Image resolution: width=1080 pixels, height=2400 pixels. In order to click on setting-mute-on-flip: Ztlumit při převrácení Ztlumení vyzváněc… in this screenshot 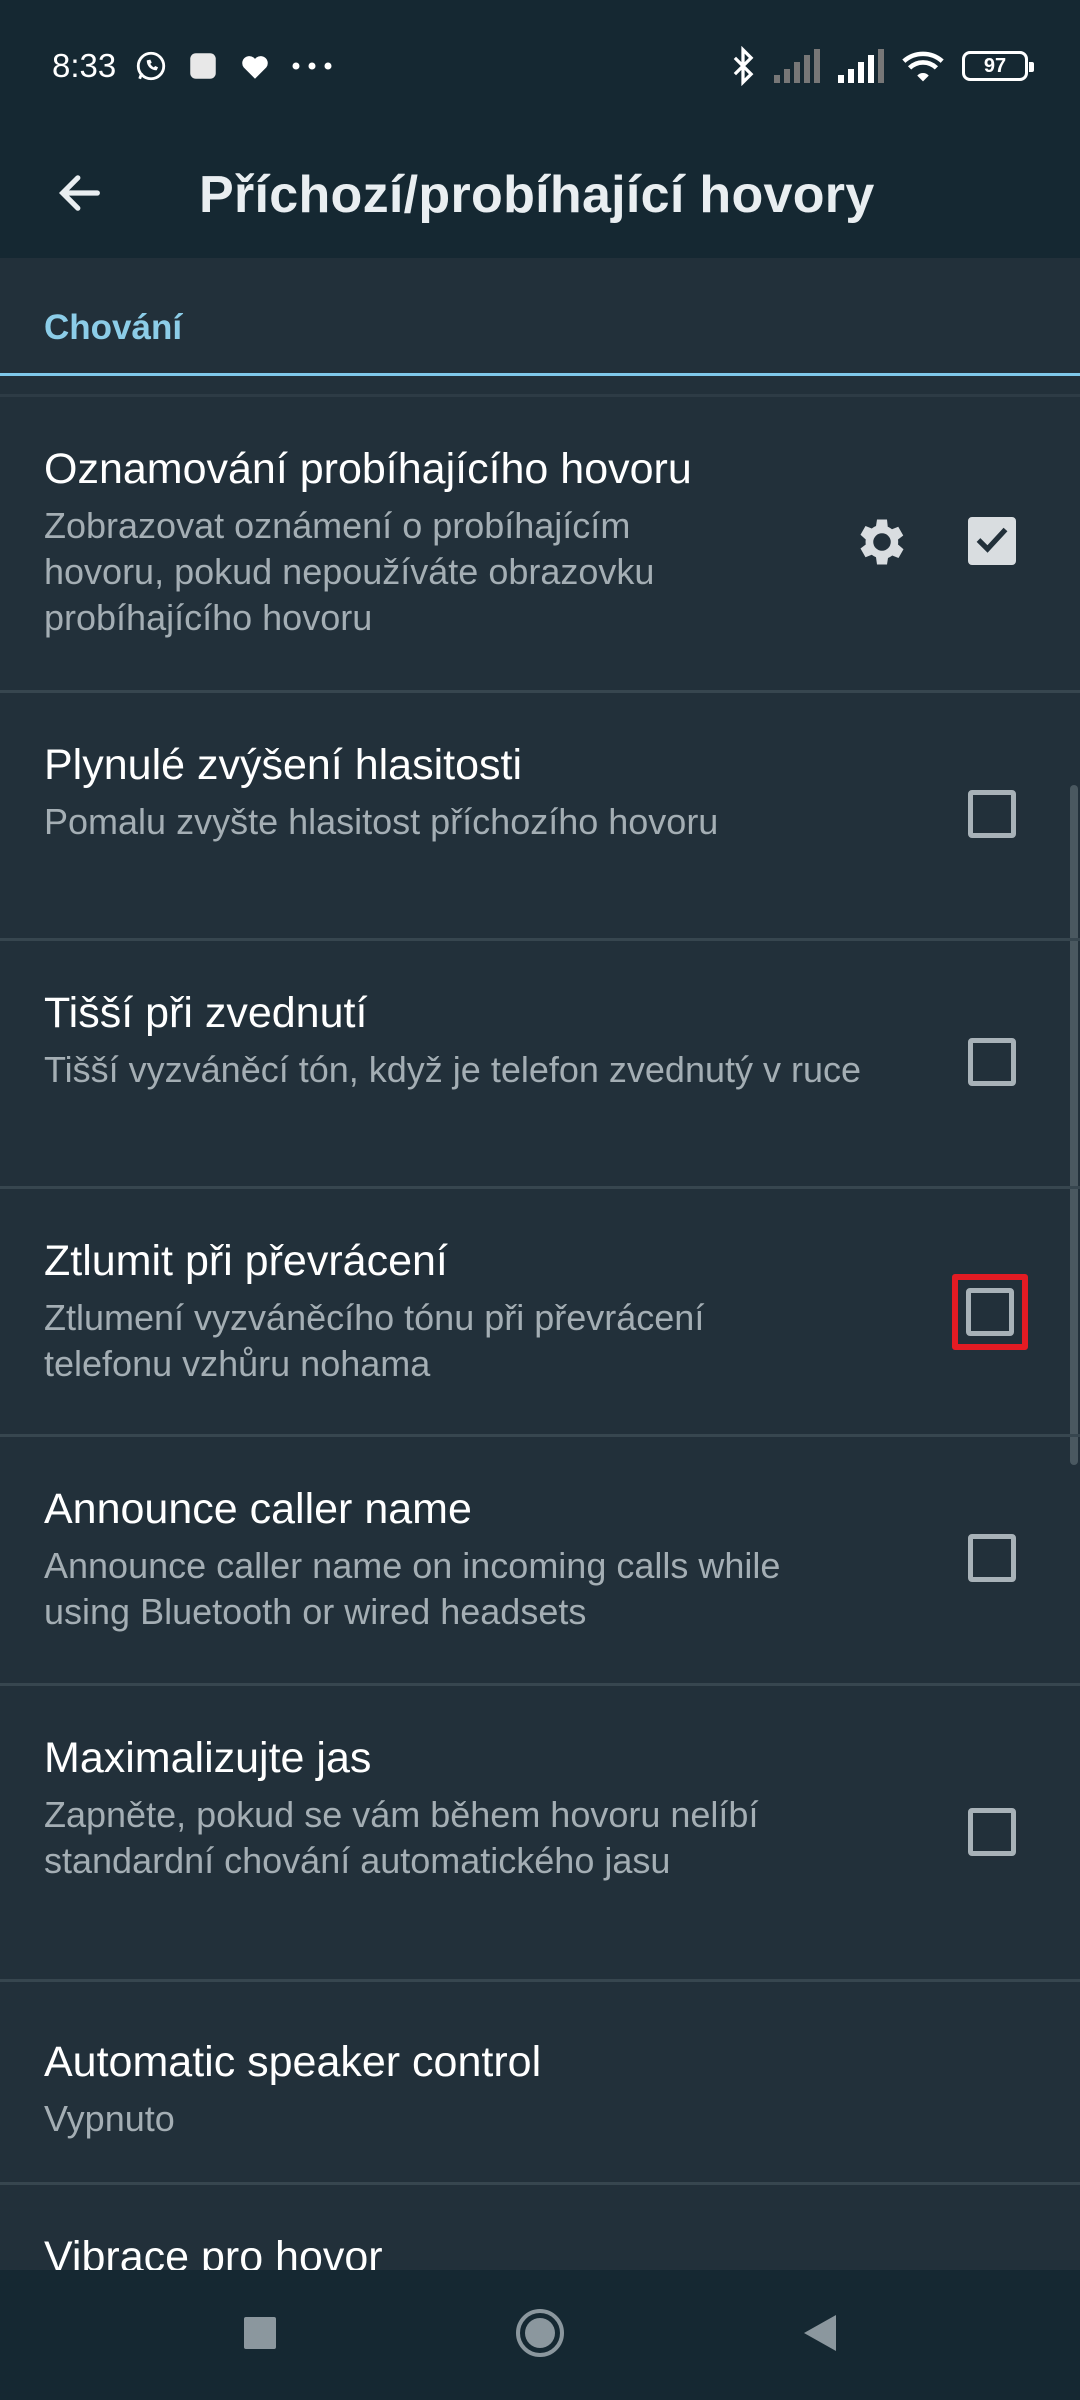, I will do `click(540, 1313)`.